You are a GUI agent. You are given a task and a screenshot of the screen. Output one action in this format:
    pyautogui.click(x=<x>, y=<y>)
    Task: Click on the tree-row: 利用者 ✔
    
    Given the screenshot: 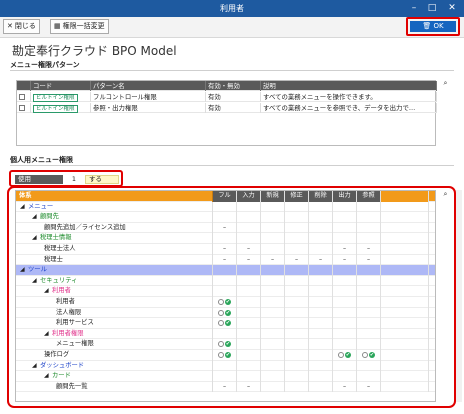 What is the action you would take?
    pyautogui.click(x=225, y=302)
    